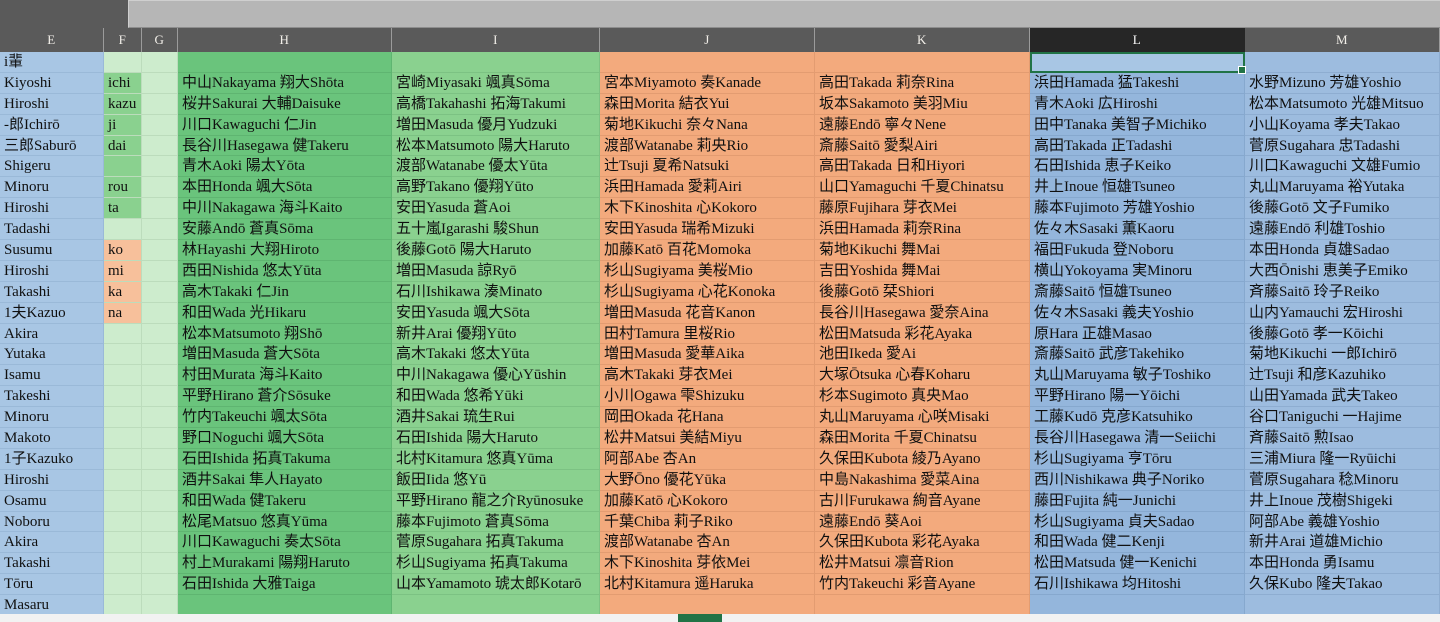 Image resolution: width=1440 pixels, height=622 pixels. What do you see at coordinates (52, 209) in the screenshot?
I see `cell-e8: Hiroshi` at bounding box center [52, 209].